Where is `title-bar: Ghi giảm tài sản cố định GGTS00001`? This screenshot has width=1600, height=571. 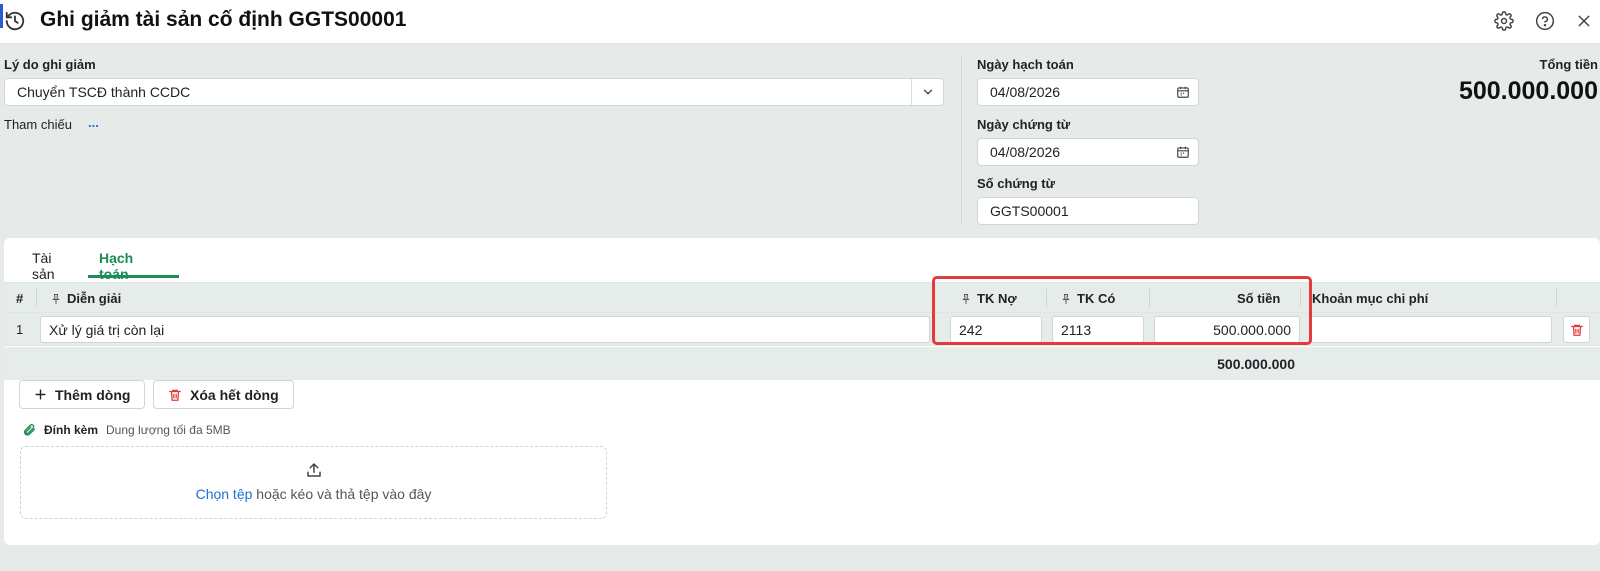 title-bar: Ghi giảm tài sản cố định GGTS00001 is located at coordinates (800, 22).